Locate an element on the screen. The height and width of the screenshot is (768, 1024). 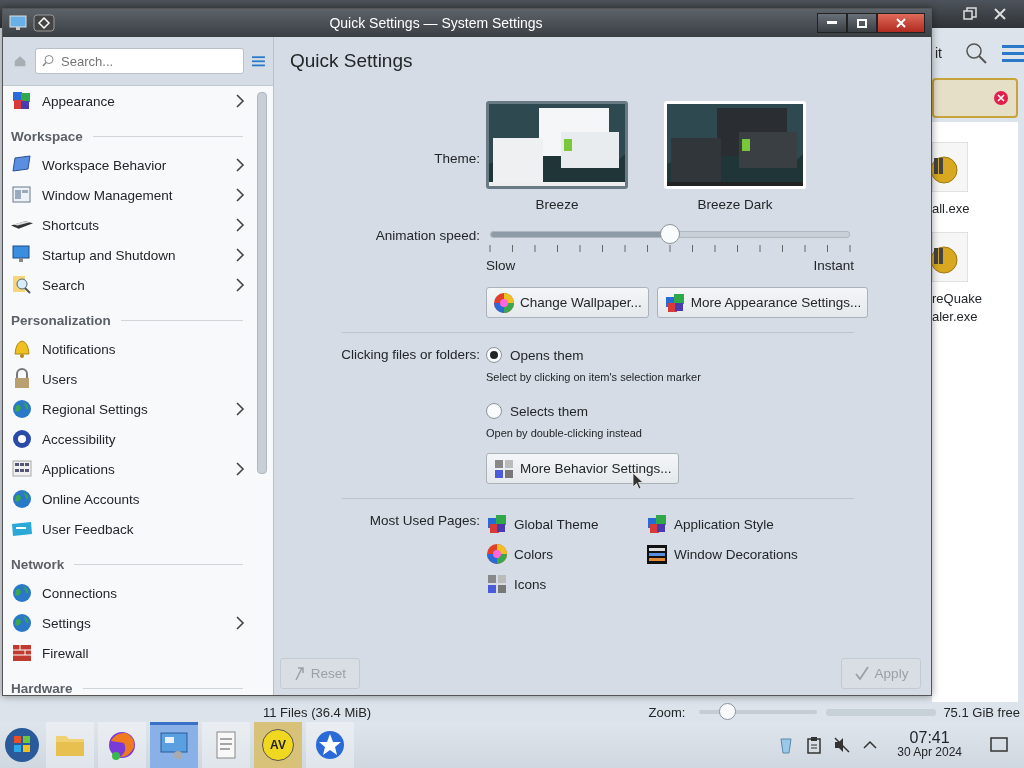
page-link: Icons is located at coordinates (530, 584).